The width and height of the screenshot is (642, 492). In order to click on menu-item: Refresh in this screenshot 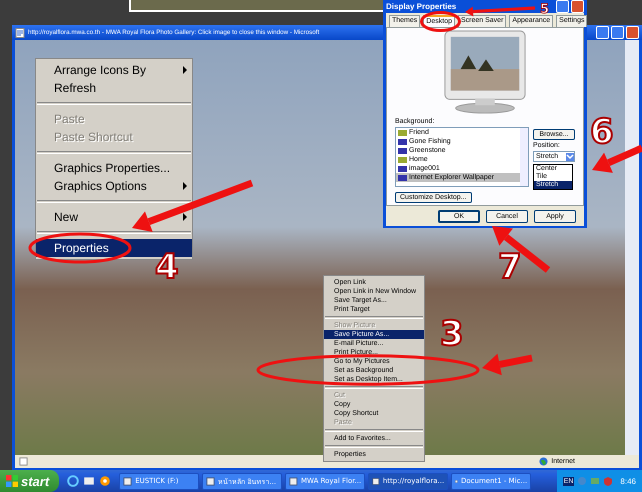, I will do `click(114, 88)`.